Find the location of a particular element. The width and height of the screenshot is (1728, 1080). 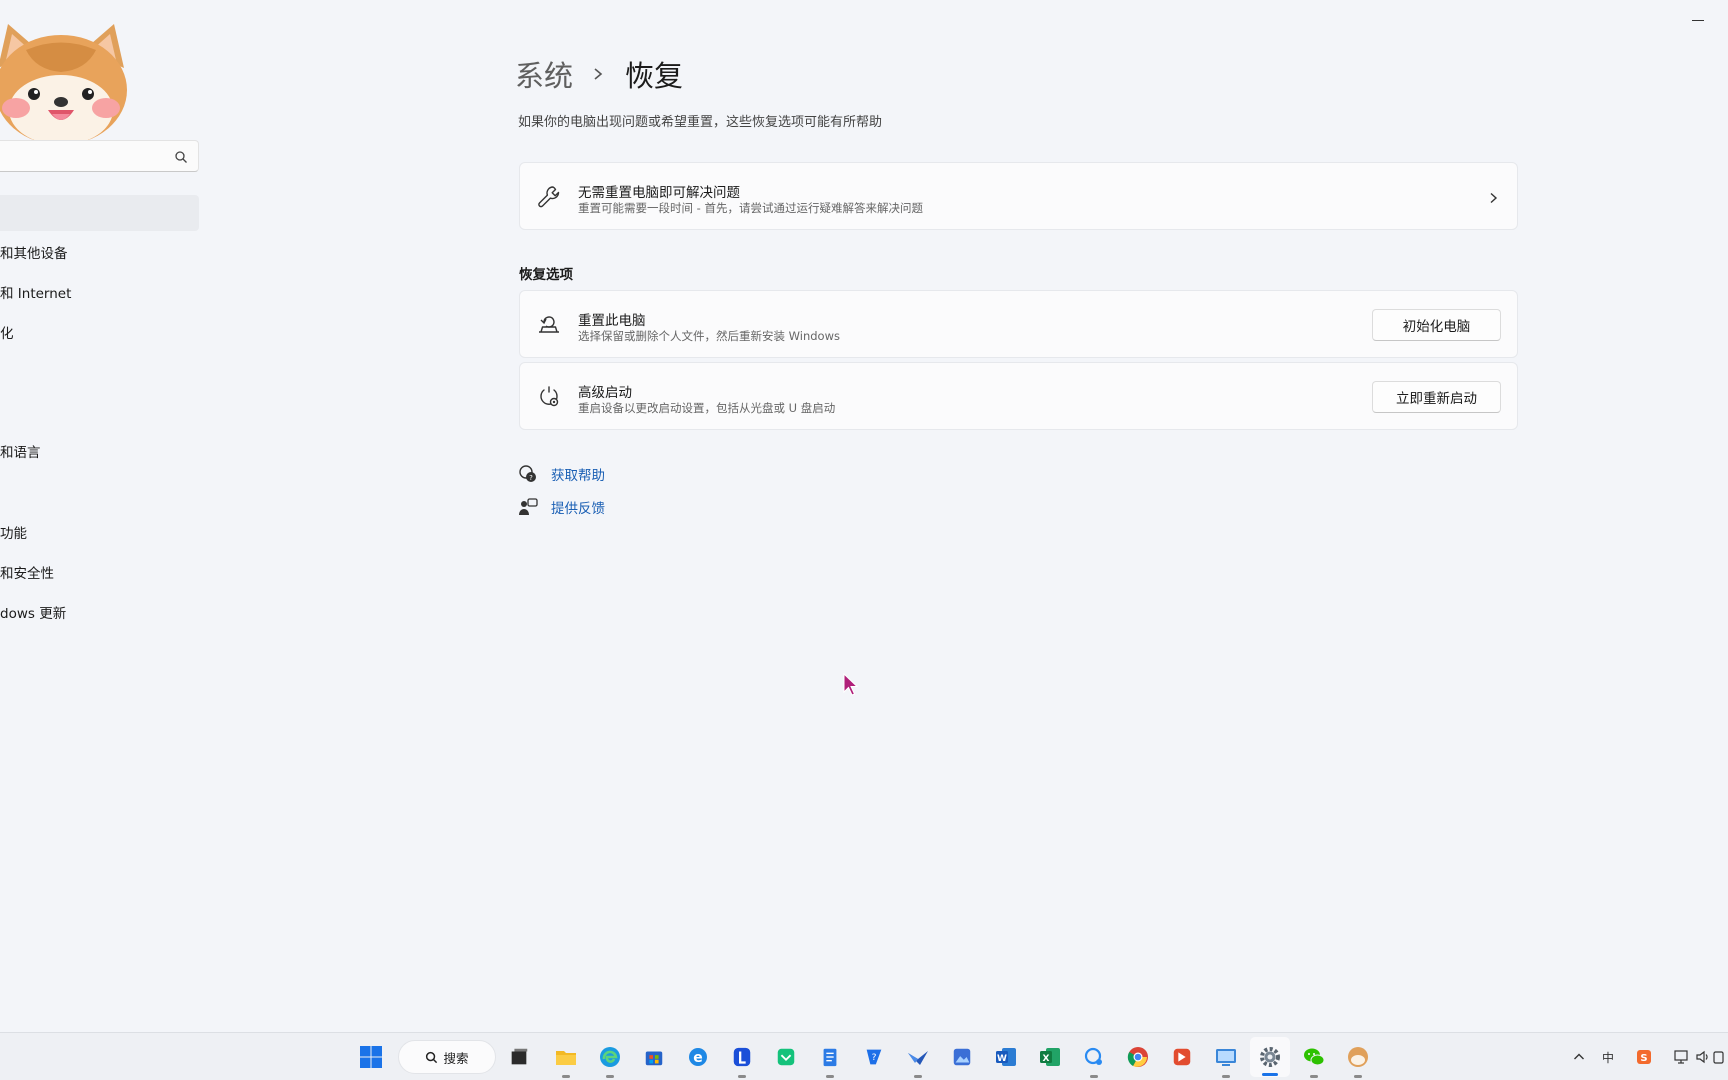

excel-icon: X is located at coordinates (1050, 1057).